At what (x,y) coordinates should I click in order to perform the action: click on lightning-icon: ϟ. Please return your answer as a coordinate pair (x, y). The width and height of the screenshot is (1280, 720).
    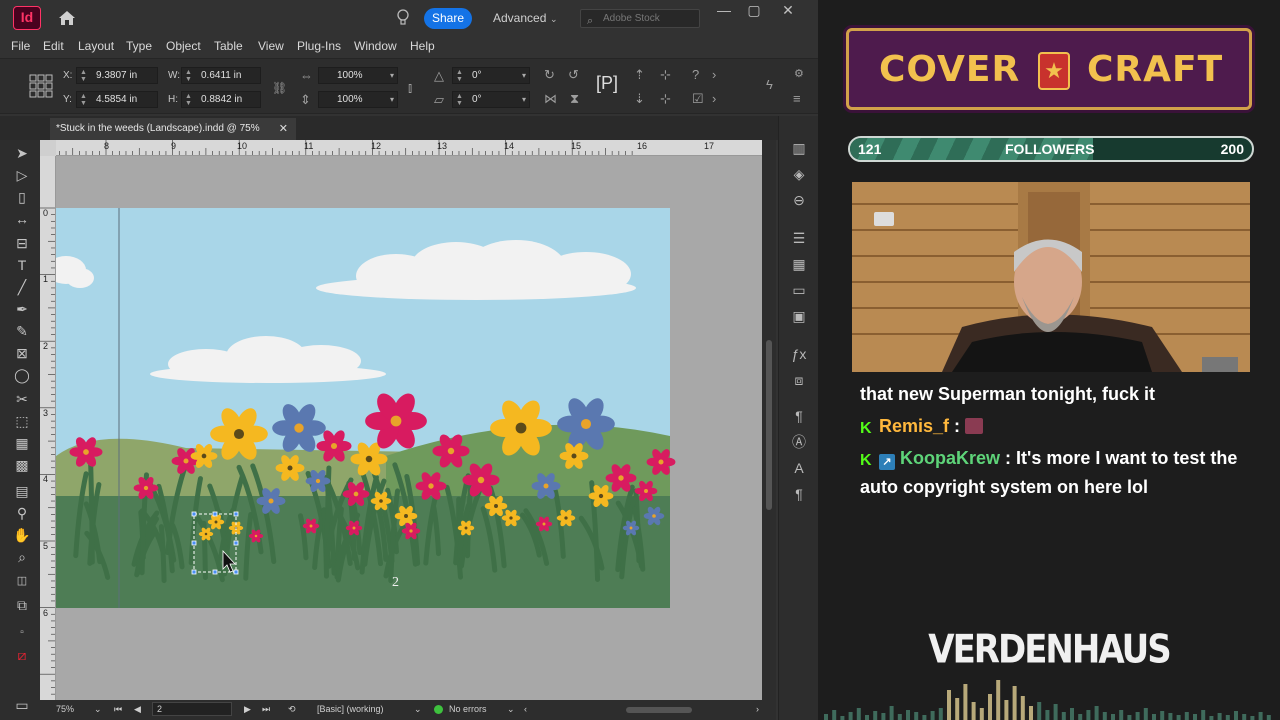
    Looking at the image, I should click on (769, 84).